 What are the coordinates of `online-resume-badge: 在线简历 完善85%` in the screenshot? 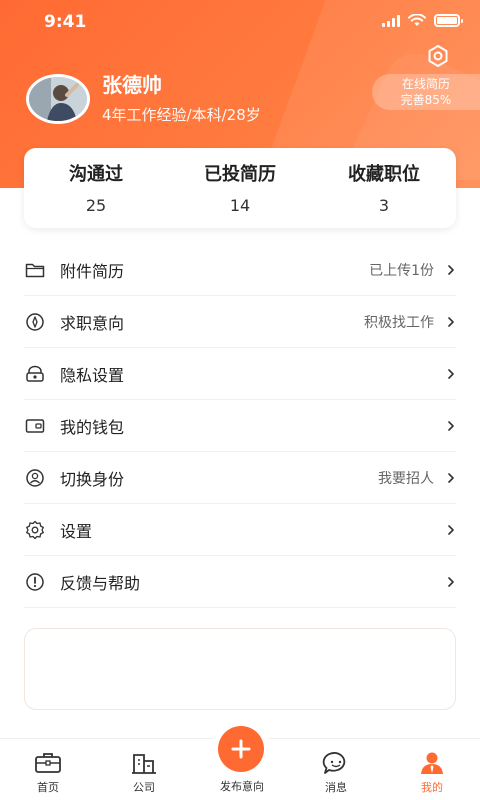 It's located at (426, 92).